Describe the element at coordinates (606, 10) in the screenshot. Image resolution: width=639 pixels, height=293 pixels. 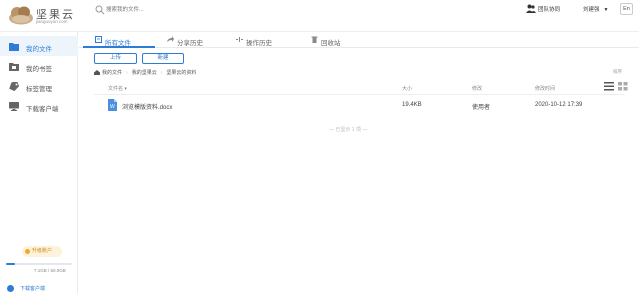
I see `caret-down-icon: ▼` at that location.